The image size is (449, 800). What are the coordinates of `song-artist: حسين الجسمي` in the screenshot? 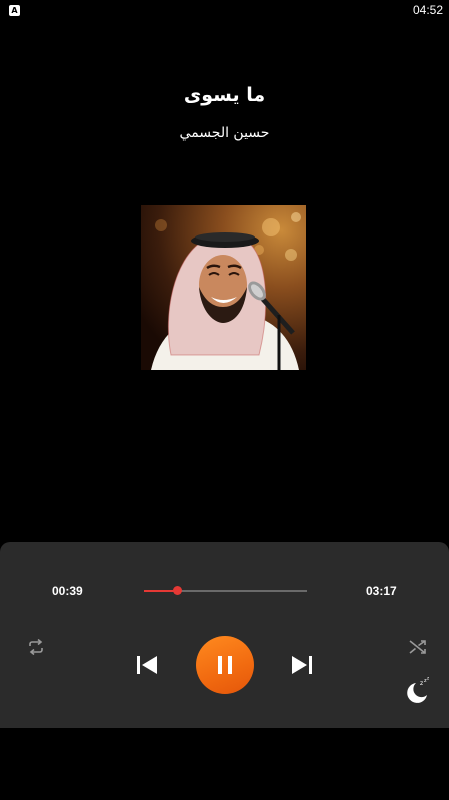 It's located at (224, 133).